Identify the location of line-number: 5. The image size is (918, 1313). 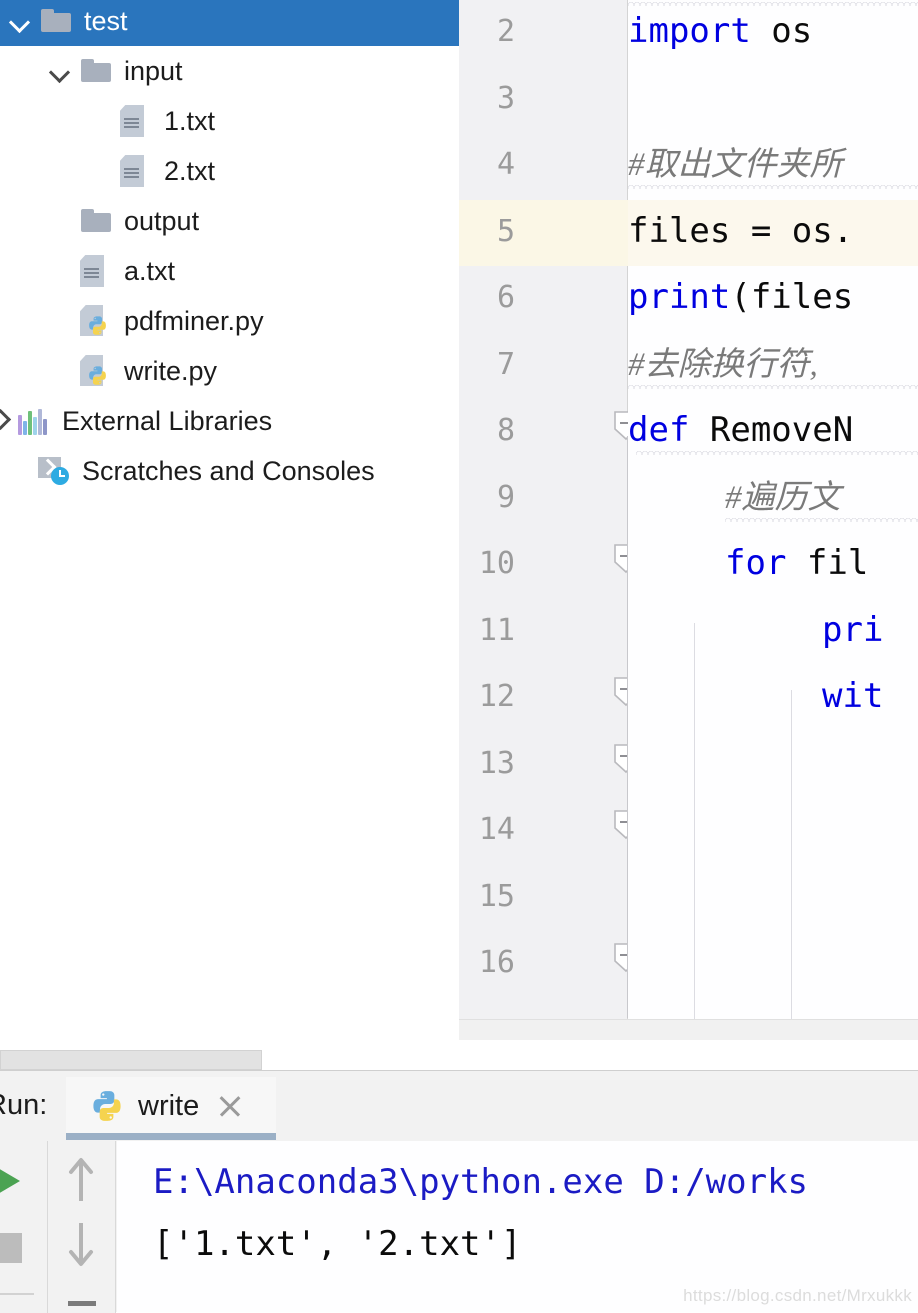
(505, 231).